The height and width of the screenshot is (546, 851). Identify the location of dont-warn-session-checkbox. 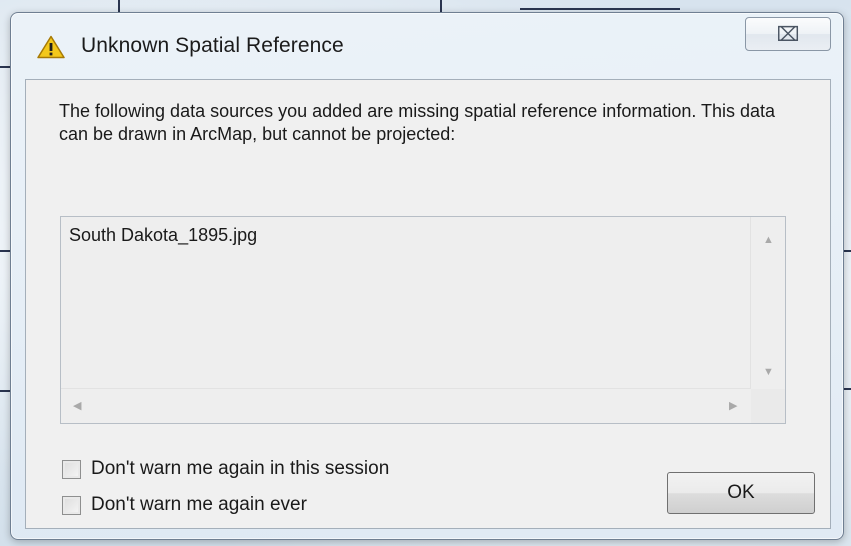
(71, 469).